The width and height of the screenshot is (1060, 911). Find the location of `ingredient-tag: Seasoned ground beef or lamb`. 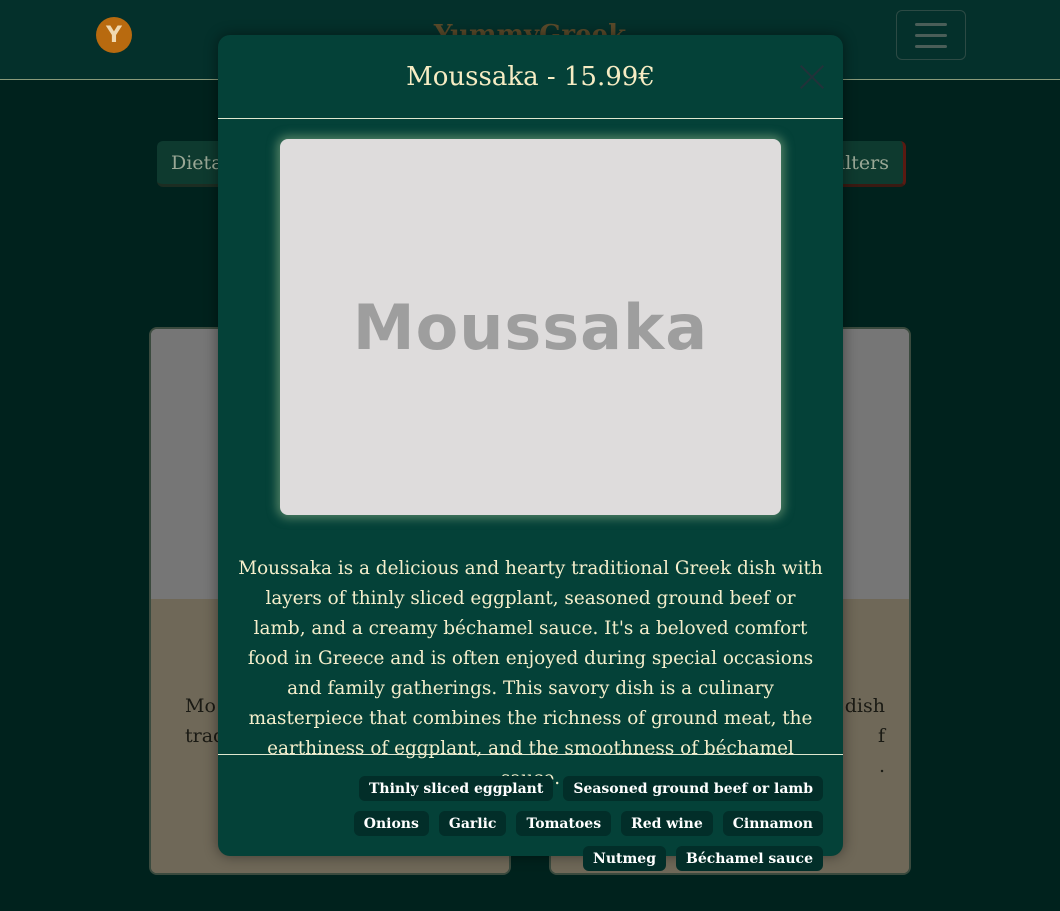

ingredient-tag: Seasoned ground beef or lamb is located at coordinates (693, 788).